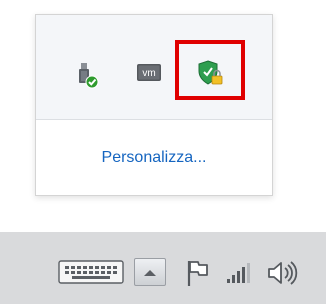 Image resolution: width=326 pixels, height=304 pixels. I want to click on divider, so click(154, 119).